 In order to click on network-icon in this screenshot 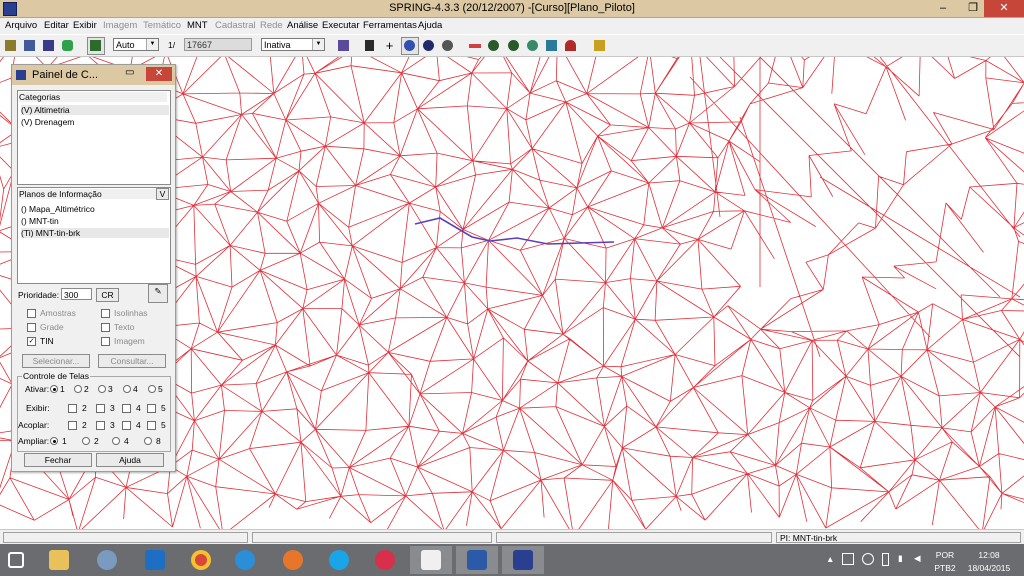, I will do `click(107, 560)`.